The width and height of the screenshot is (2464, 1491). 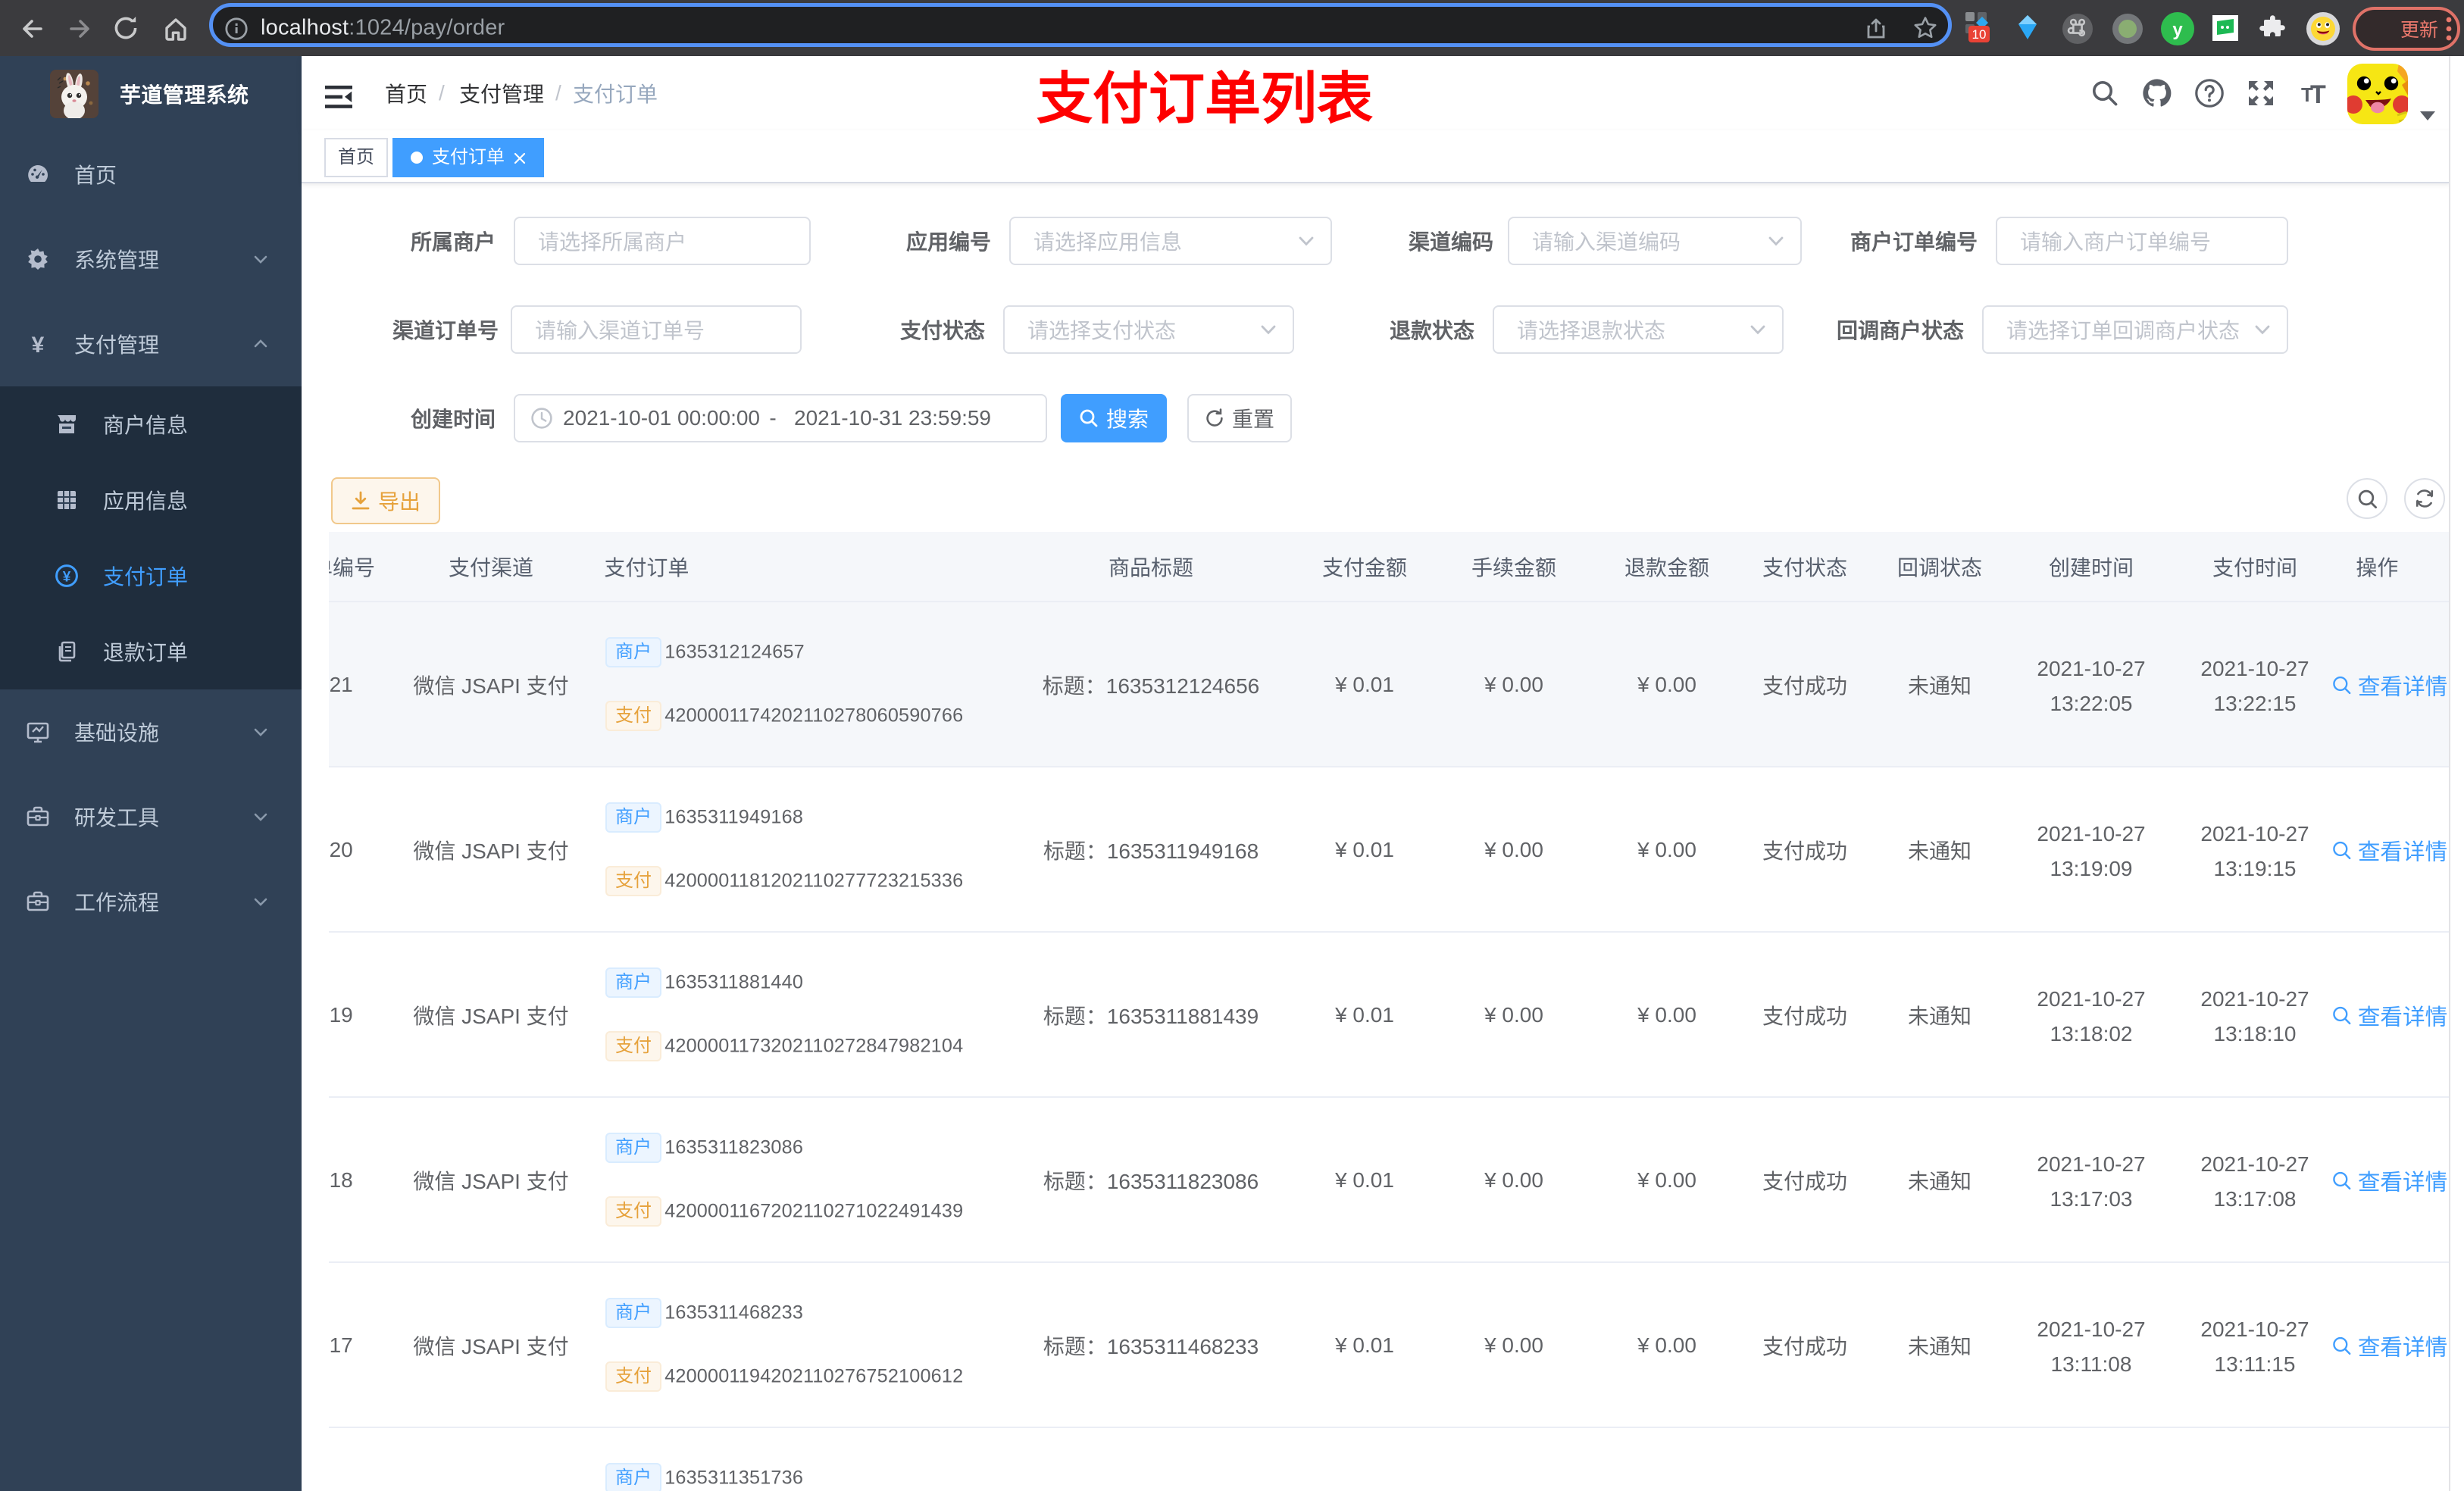 I want to click on svg-text: T, so click(x=2318, y=94).